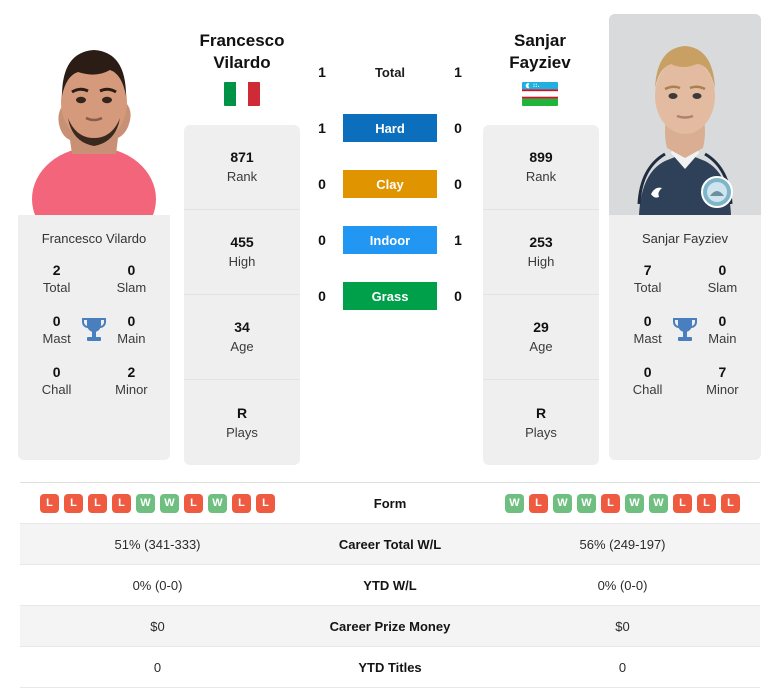 The height and width of the screenshot is (699, 779). What do you see at coordinates (242, 68) in the screenshot?
I see `left-player-name-block: Francesco Vilardo` at bounding box center [242, 68].